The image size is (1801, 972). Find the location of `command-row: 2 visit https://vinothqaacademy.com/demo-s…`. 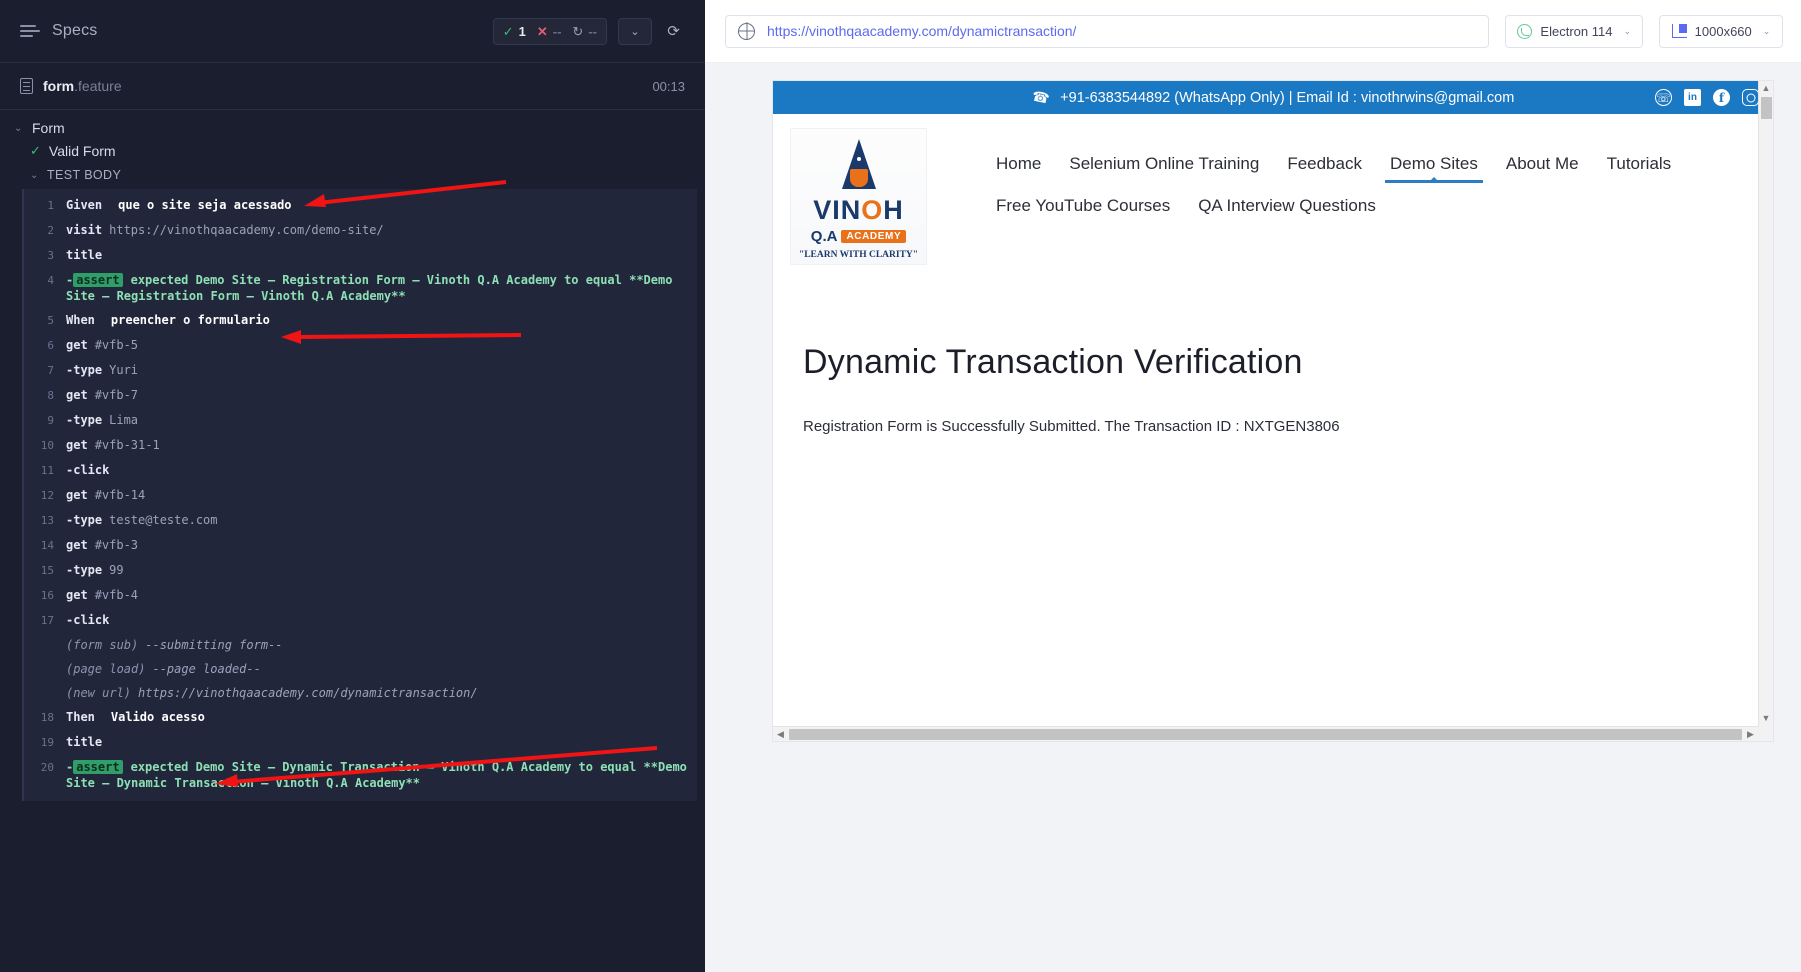

command-row: 2 visit https://vinothqaacademy.com/demo-s… is located at coordinates (360, 230).